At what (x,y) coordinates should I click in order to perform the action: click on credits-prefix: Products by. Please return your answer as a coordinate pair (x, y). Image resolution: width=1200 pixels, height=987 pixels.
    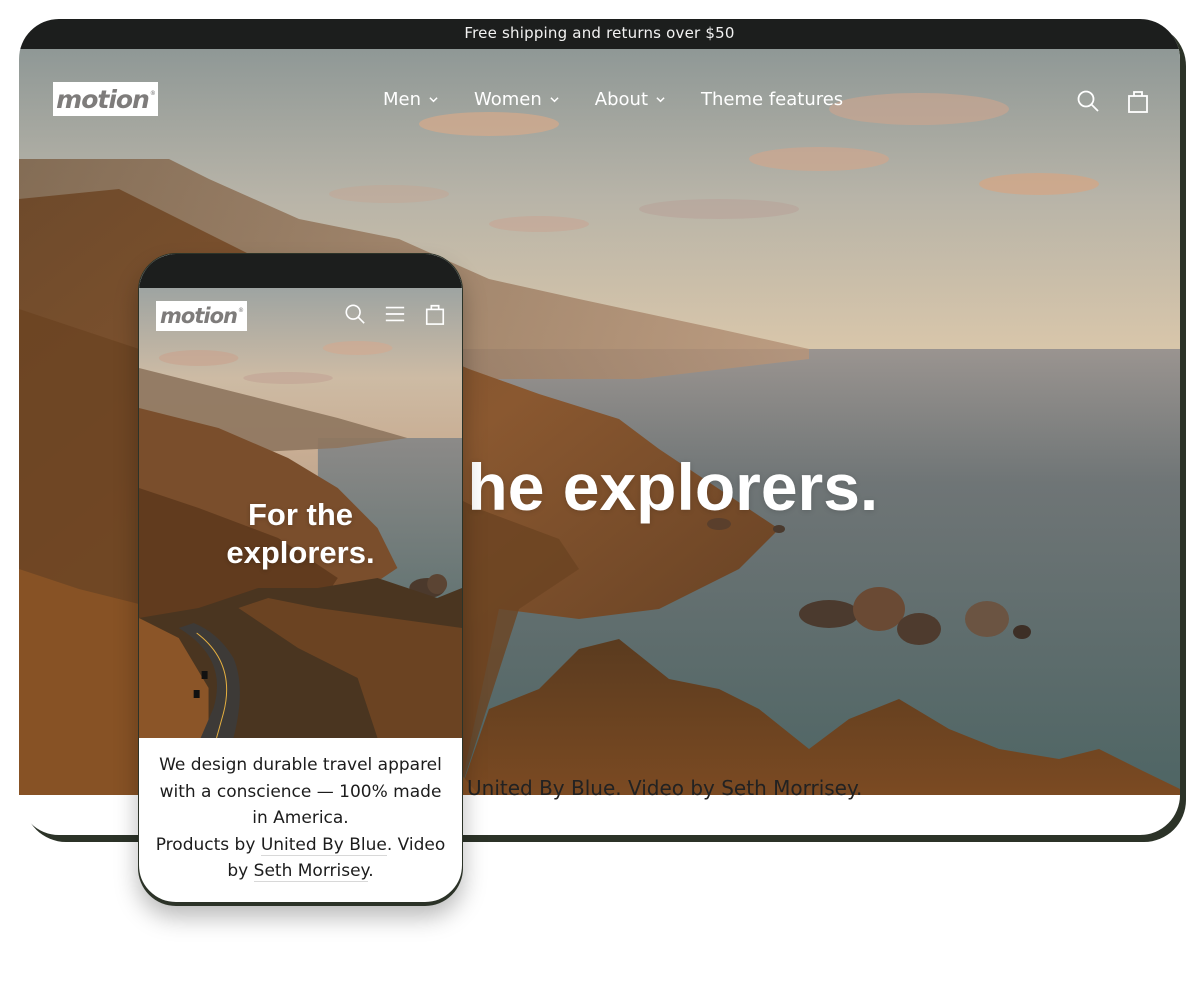
    Looking at the image, I should click on (208, 844).